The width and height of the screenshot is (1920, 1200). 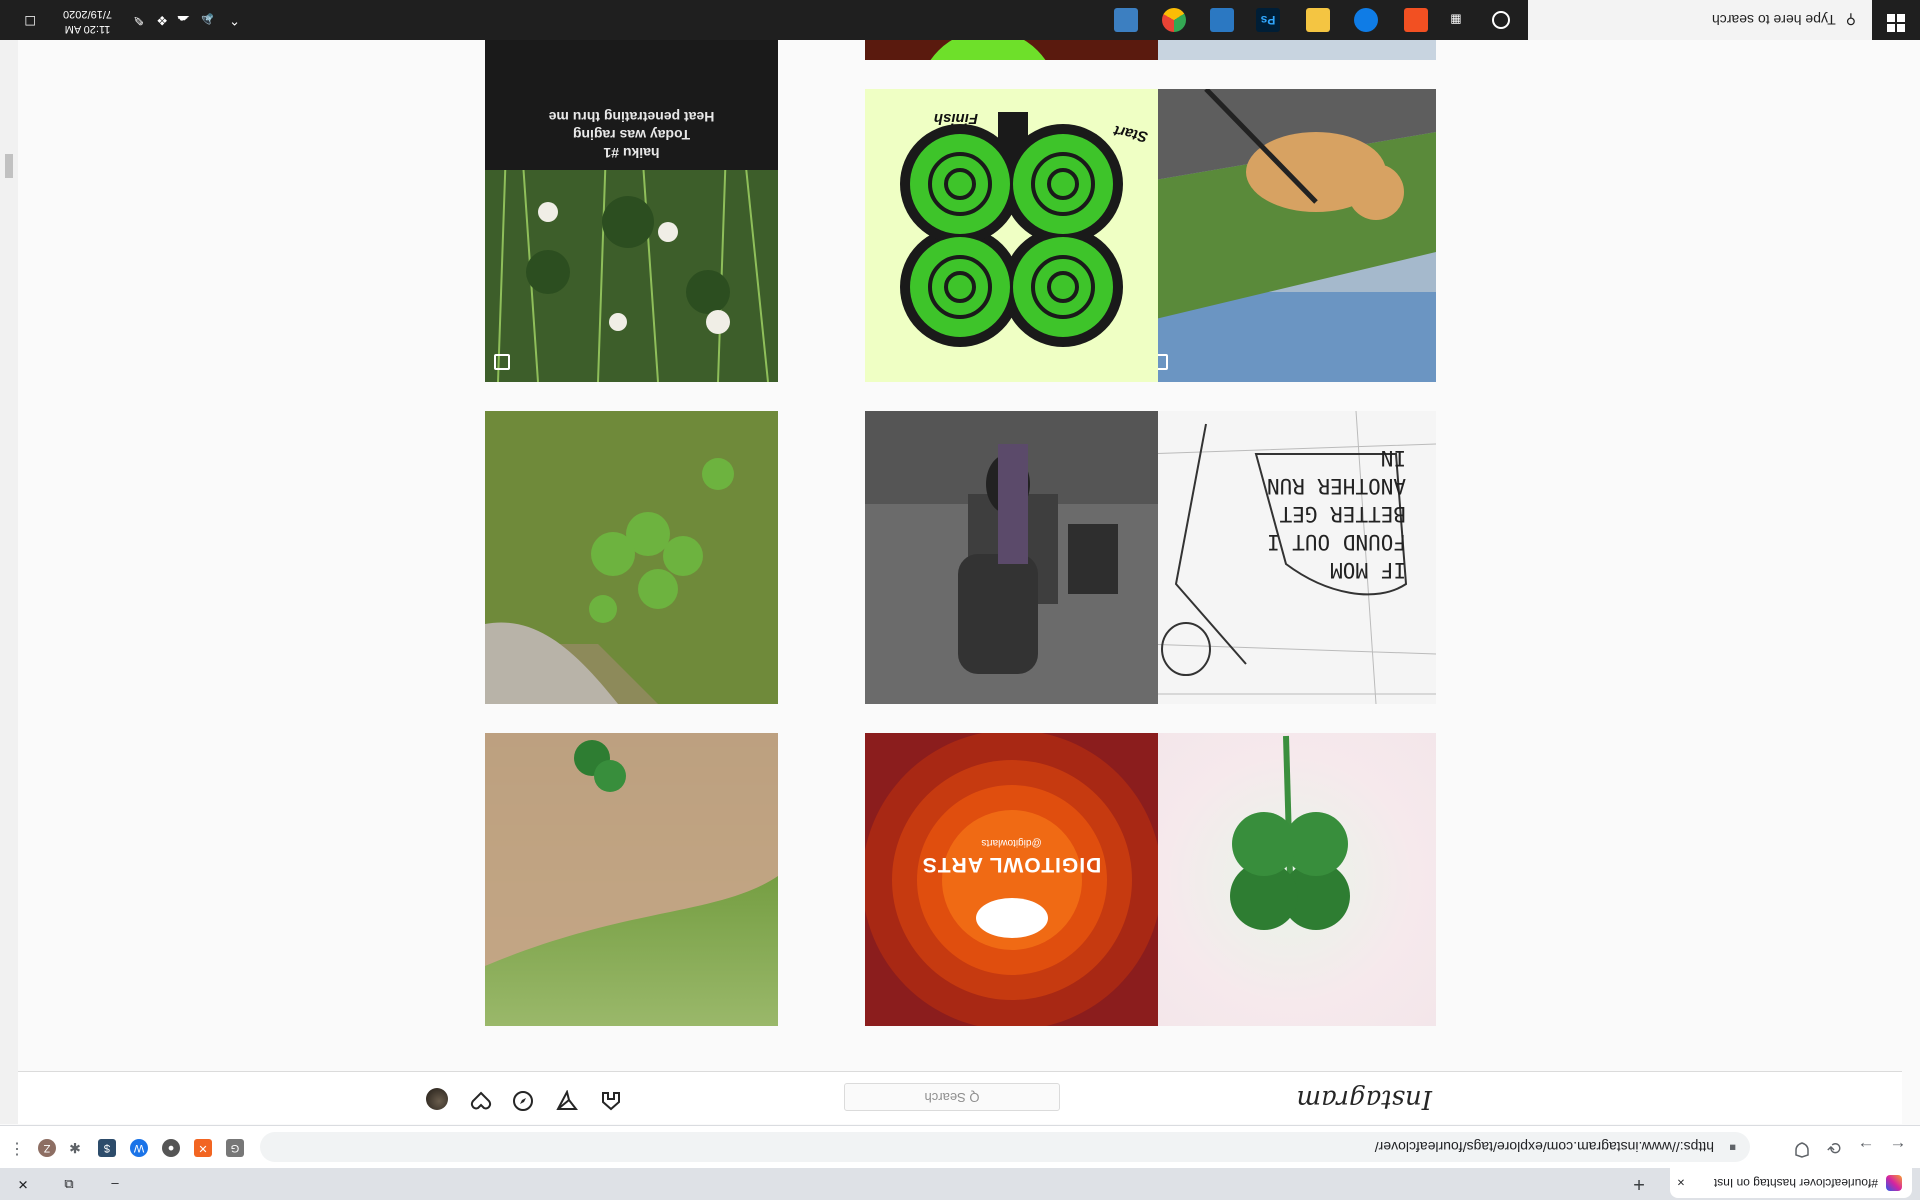 I want to click on search-icon: ⚲, so click(x=1850, y=20).